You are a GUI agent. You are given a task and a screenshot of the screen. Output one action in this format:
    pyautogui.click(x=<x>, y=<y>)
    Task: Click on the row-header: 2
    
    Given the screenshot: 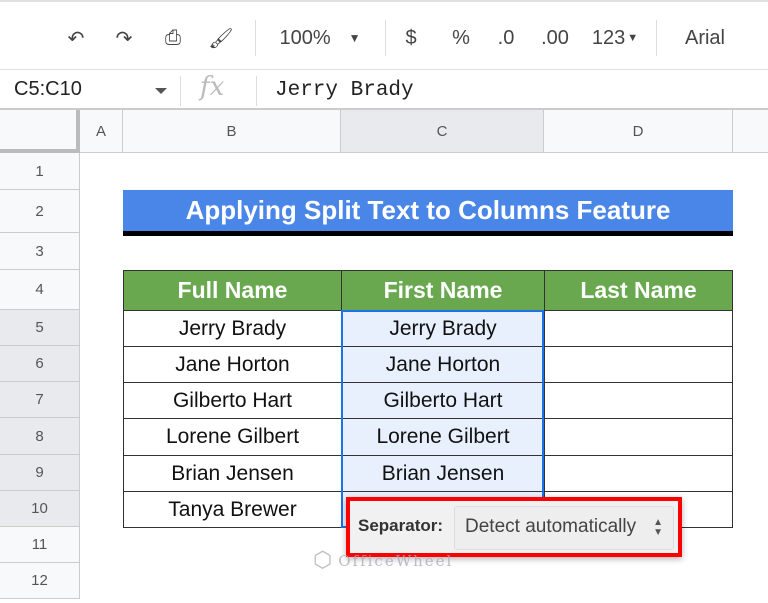 What is the action you would take?
    pyautogui.click(x=40, y=211)
    